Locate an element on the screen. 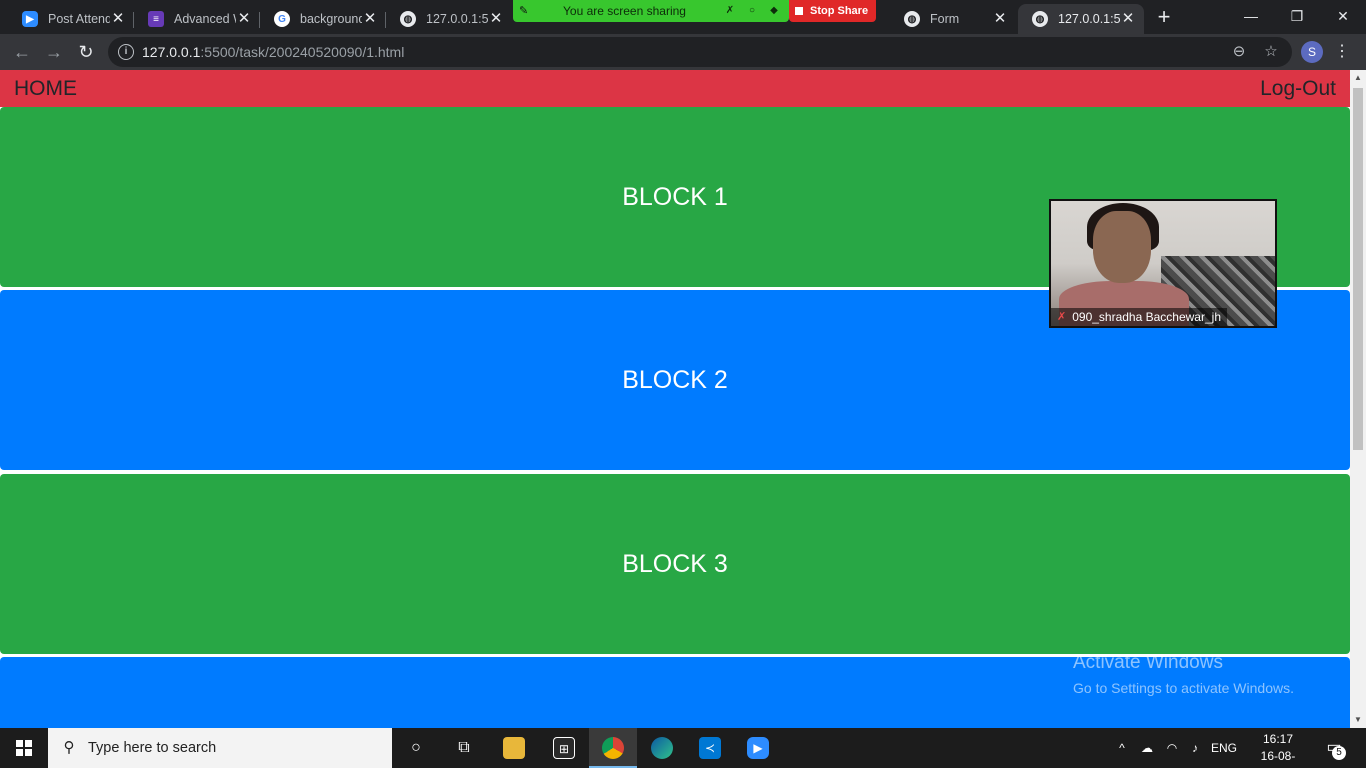 Image resolution: width=1366 pixels, height=782 pixels. tab-localhost-1: ◍ 127.0.0.1:55 ✕ is located at coordinates (449, 19).